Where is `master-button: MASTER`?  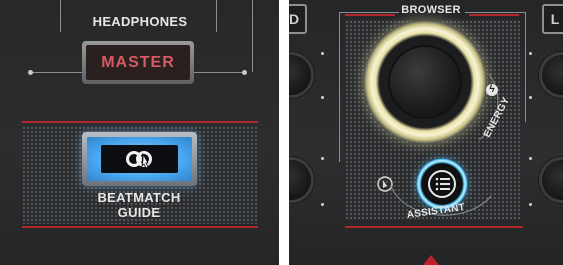 master-button: MASTER is located at coordinates (138, 62).